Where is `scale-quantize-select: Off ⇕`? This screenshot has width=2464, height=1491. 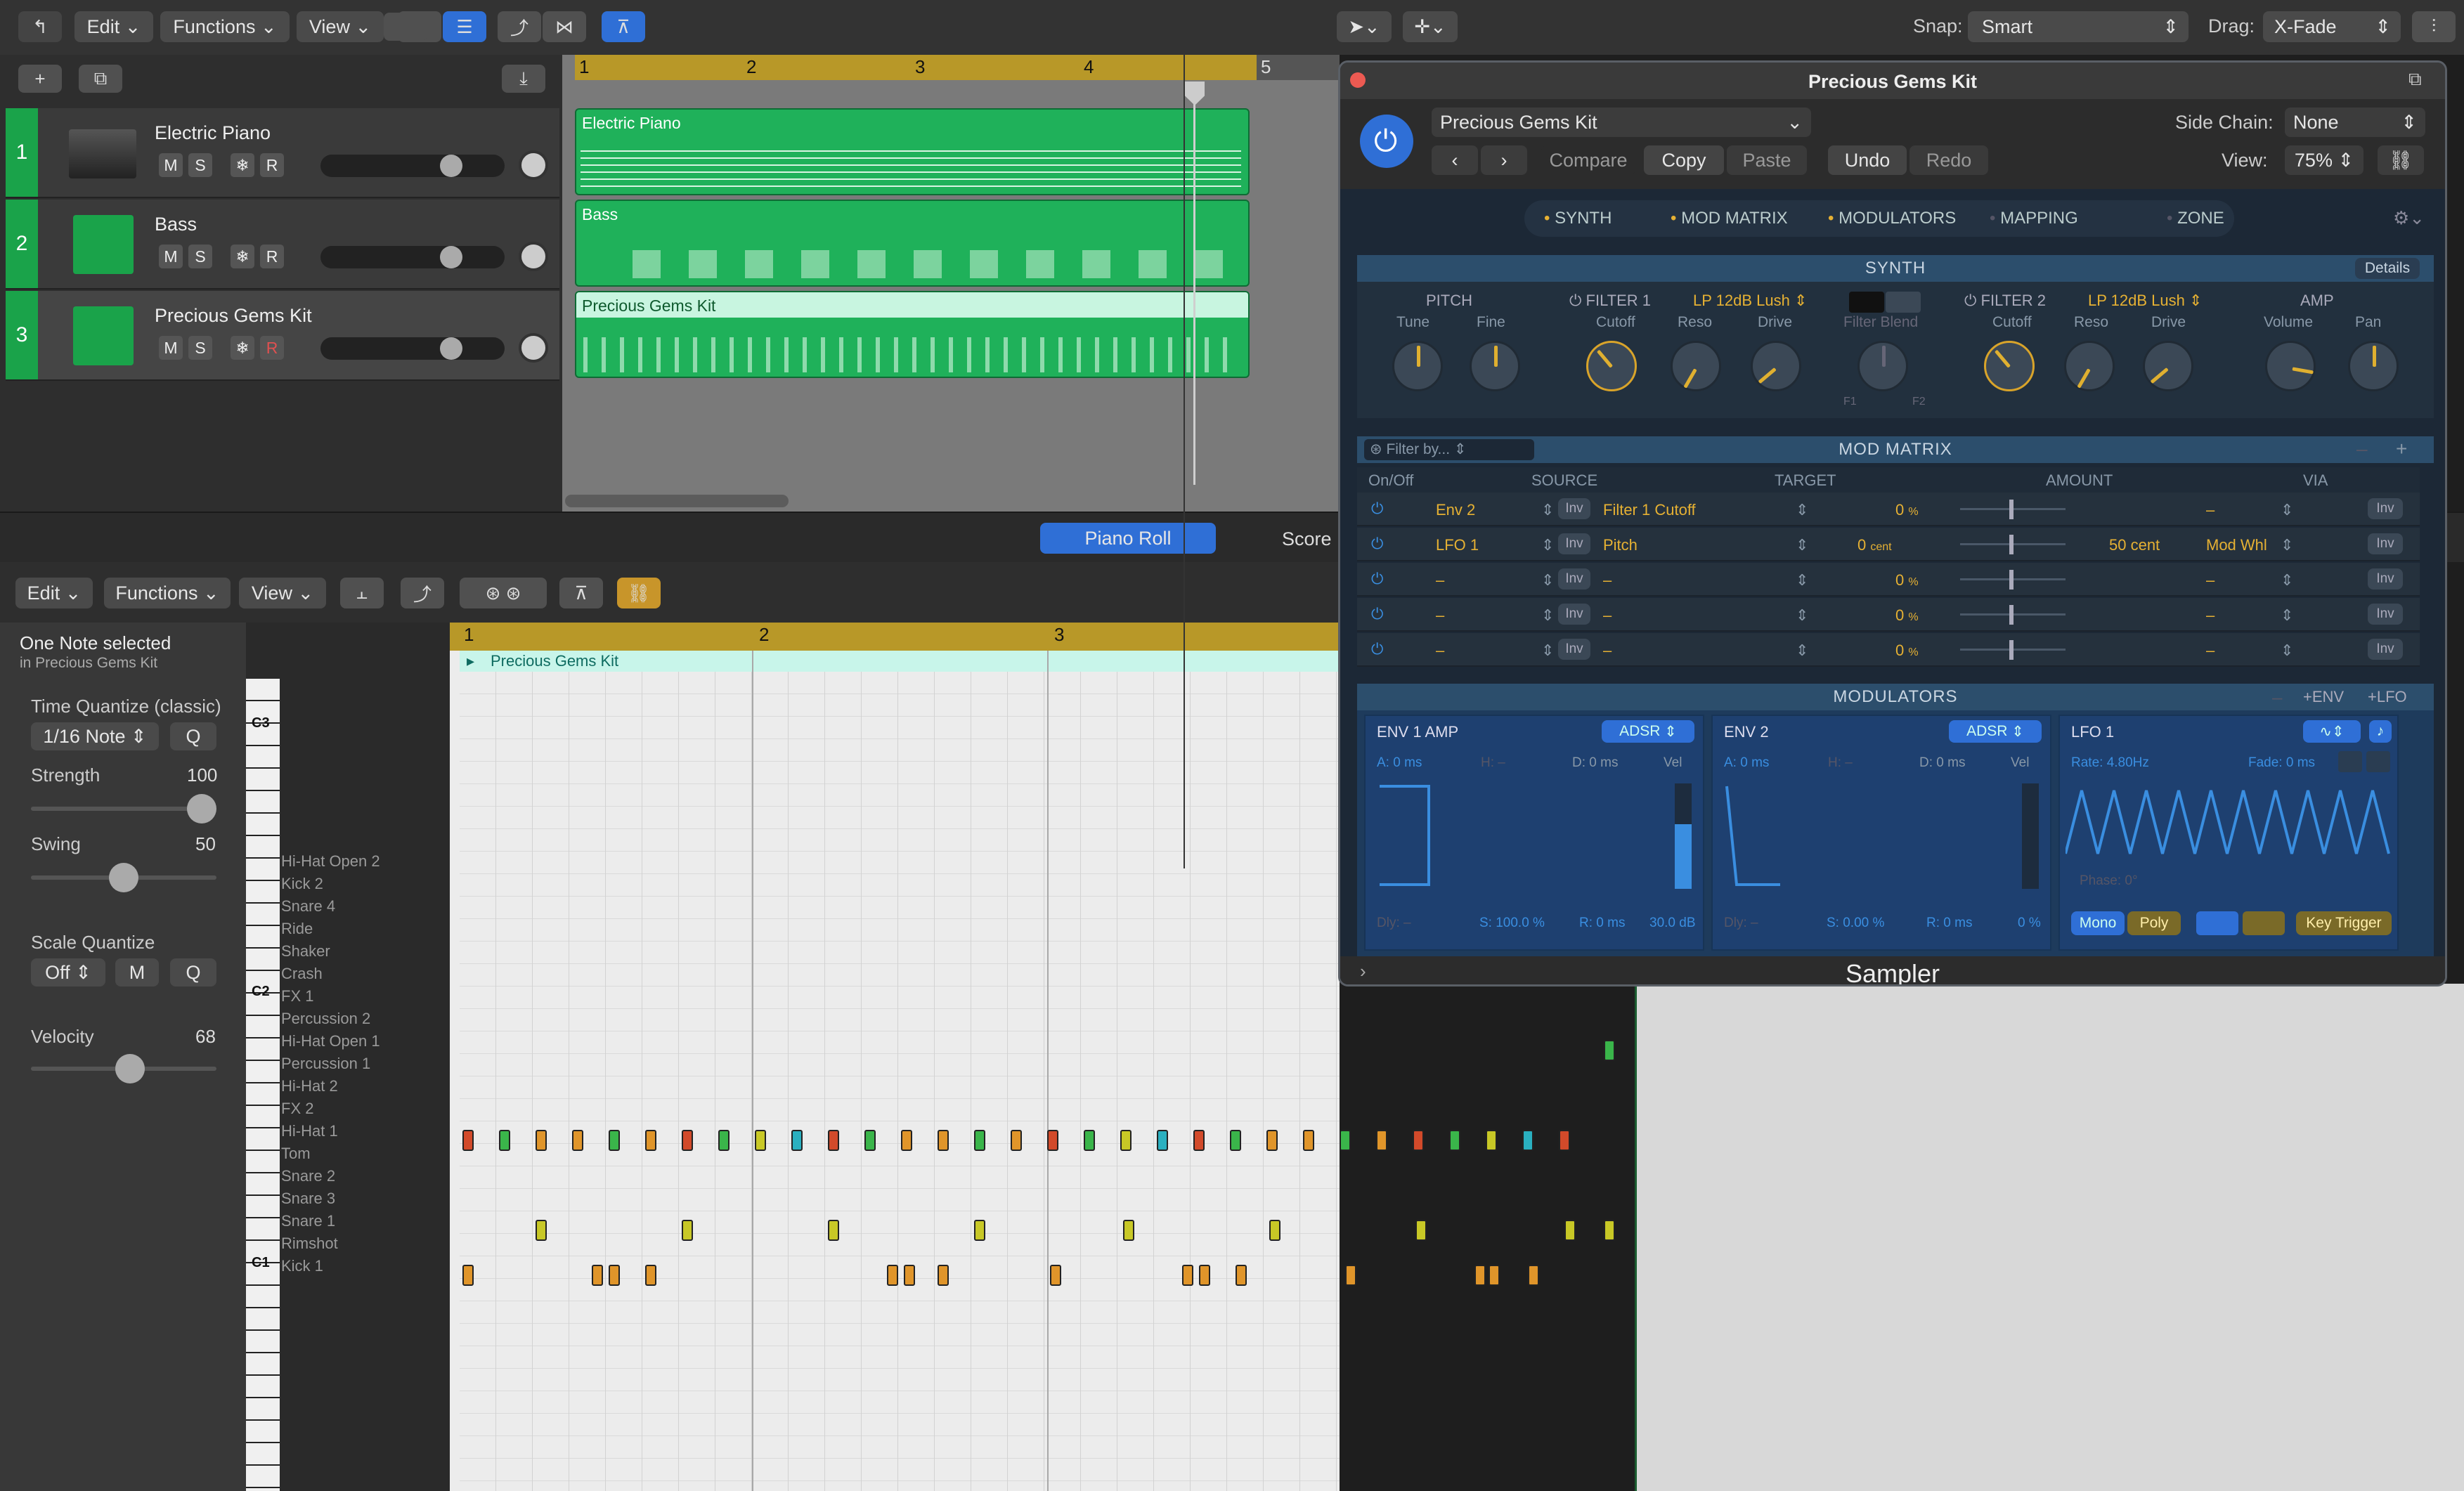
scale-quantize-select: Off ⇕ is located at coordinates (68, 972).